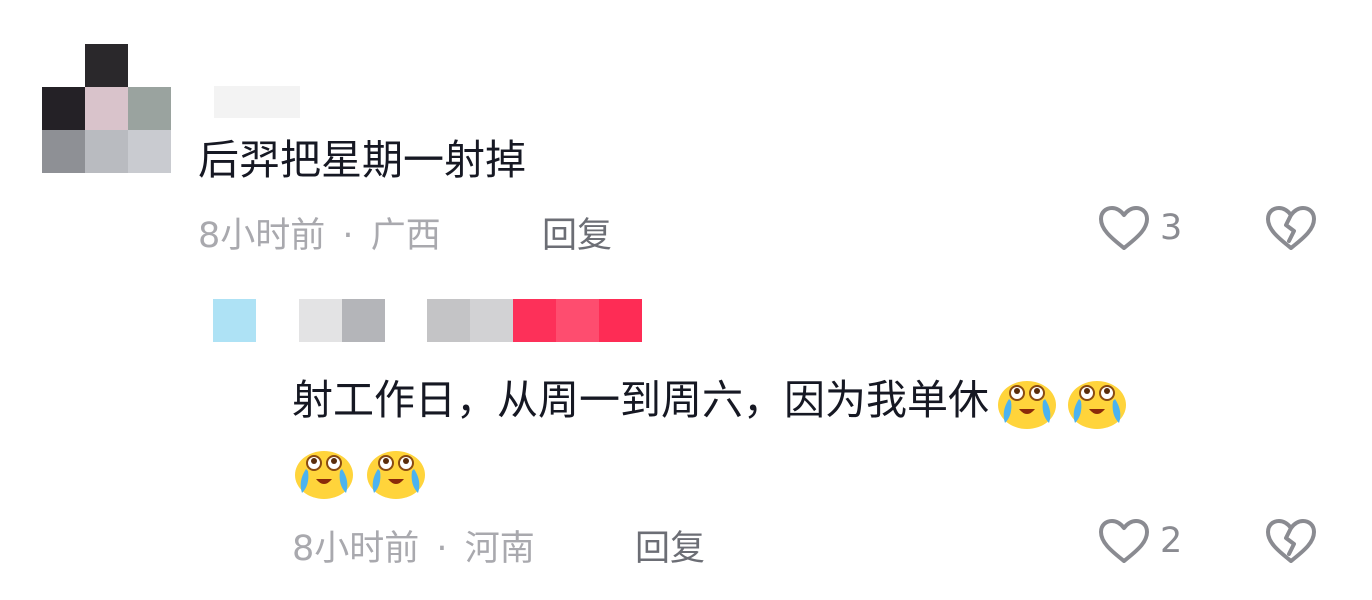 This screenshot has width=1372, height=600. I want to click on like-button: 2, so click(1140, 541).